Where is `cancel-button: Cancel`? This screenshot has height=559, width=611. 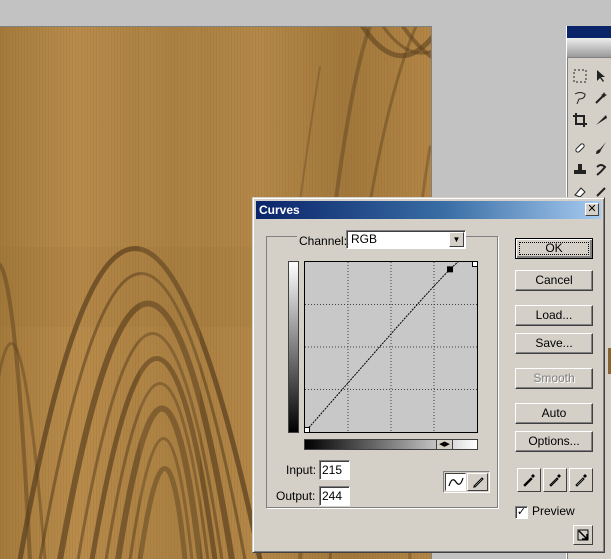 cancel-button: Cancel is located at coordinates (554, 280).